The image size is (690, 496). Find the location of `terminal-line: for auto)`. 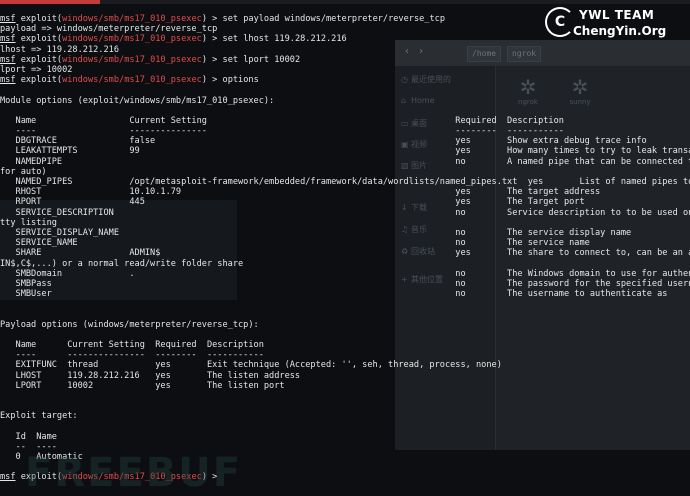

terminal-line: for auto) is located at coordinates (23, 171).